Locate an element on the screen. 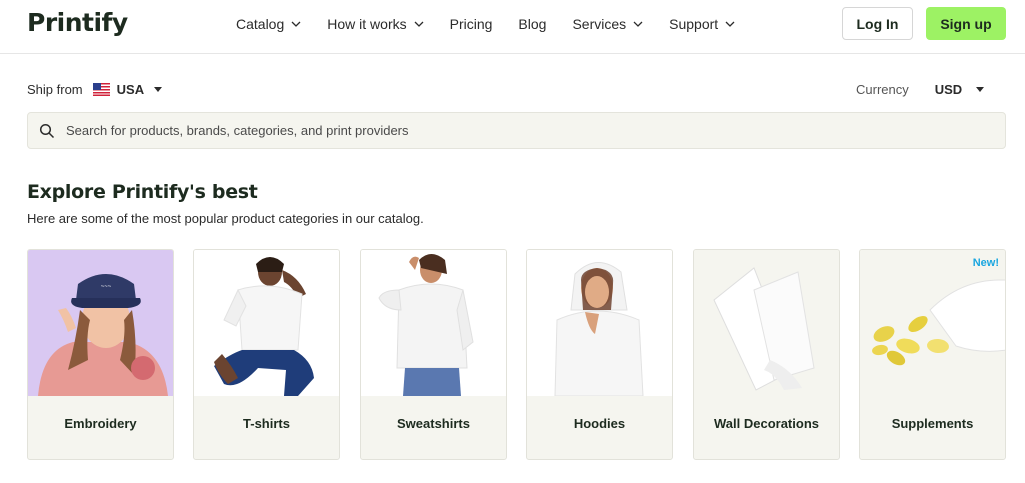 The height and width of the screenshot is (483, 1025). category-card-supplements: New! Supplements is located at coordinates (932, 354).